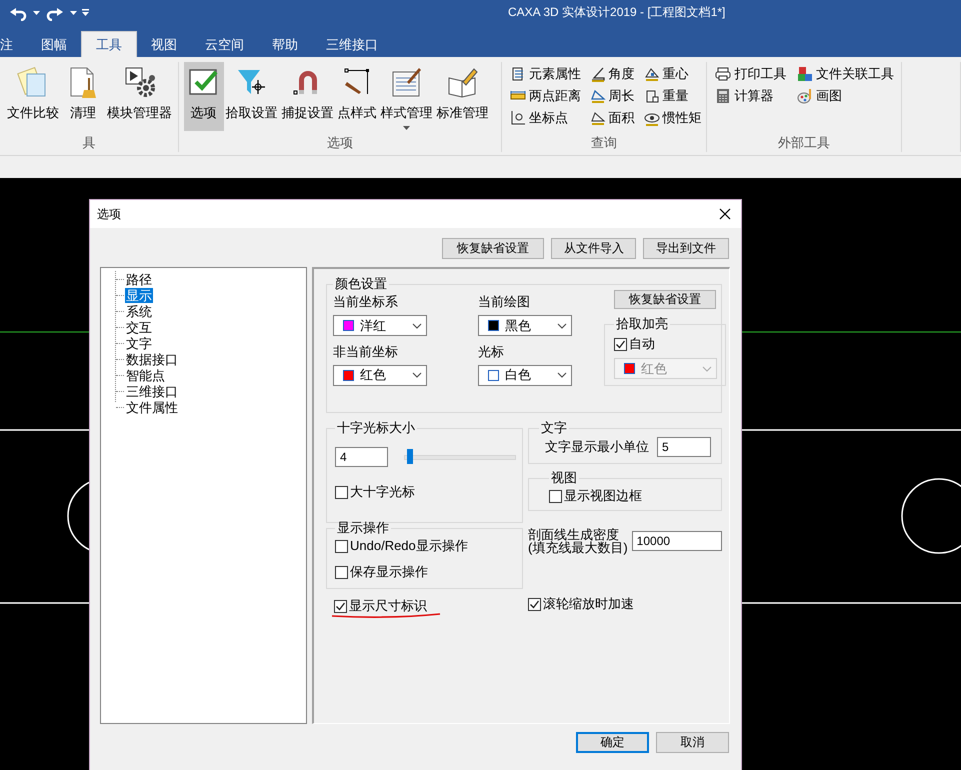 The height and width of the screenshot is (770, 961). Describe the element at coordinates (805, 96) in the screenshot. I see `palette-icon` at that location.